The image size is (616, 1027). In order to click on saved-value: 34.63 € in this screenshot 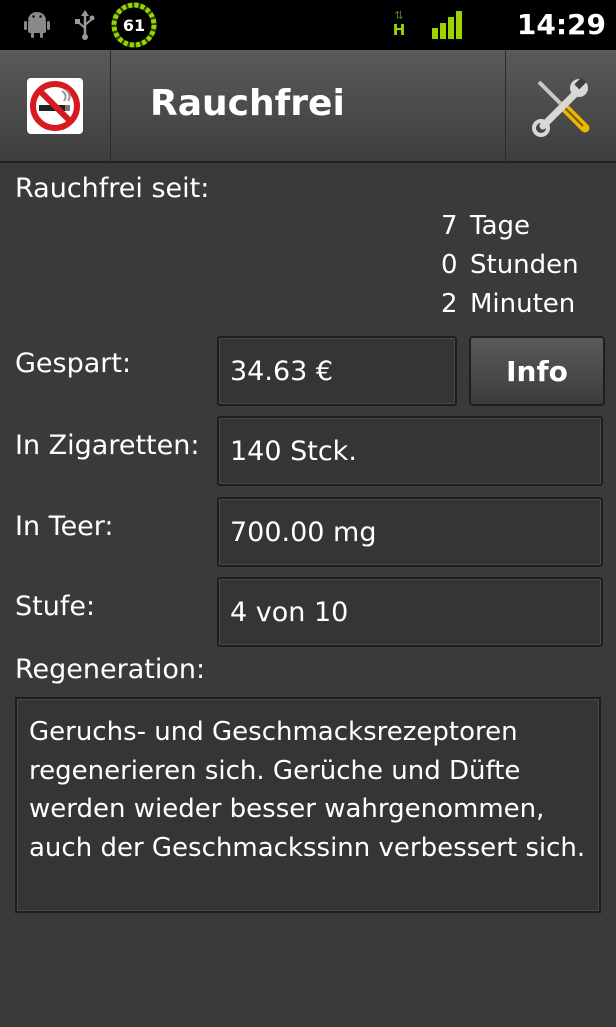, I will do `click(337, 371)`.